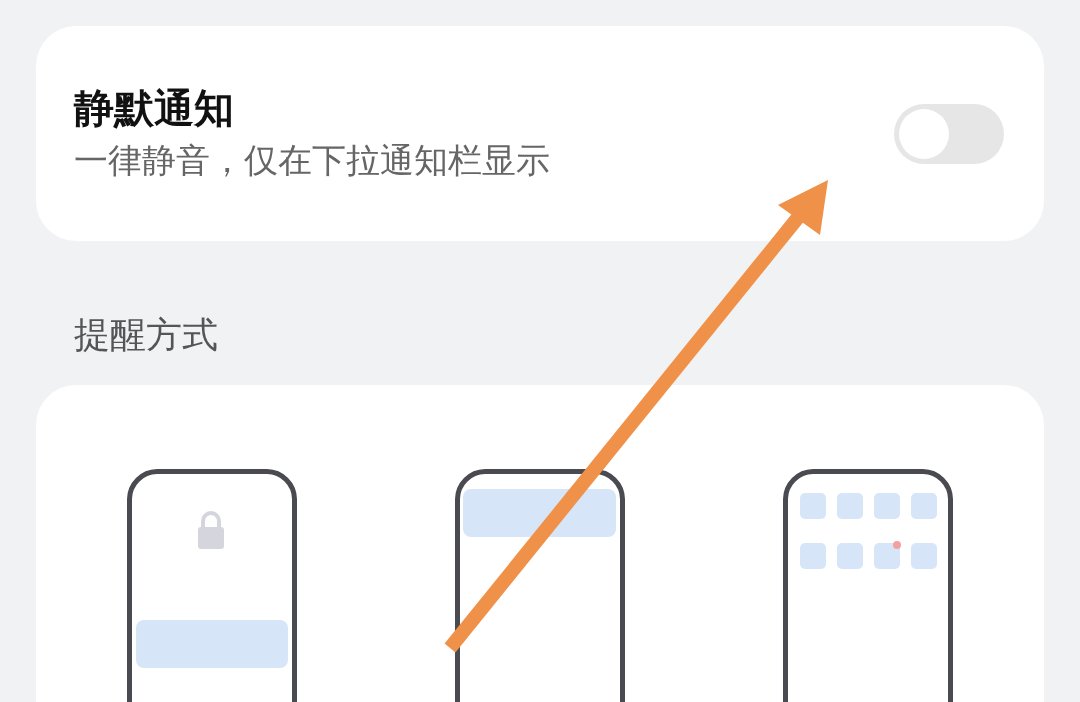  What do you see at coordinates (312, 161) in the screenshot?
I see `setting-description: 一律静音，仅在下拉通知栏显示` at bounding box center [312, 161].